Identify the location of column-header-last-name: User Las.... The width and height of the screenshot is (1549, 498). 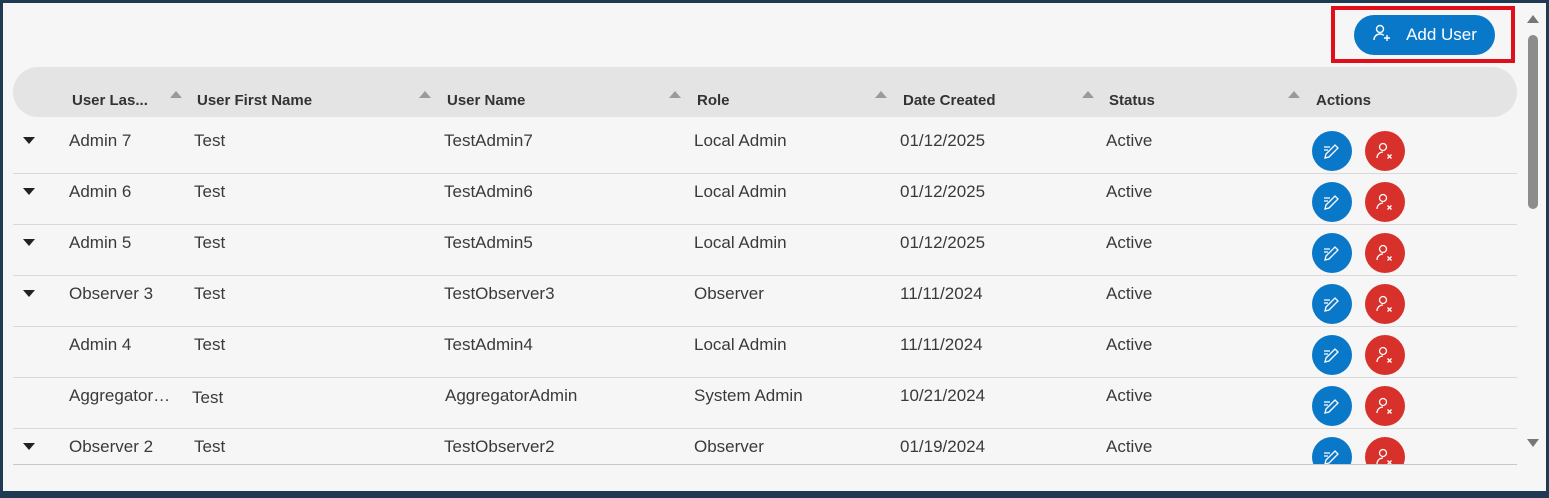
(110, 100).